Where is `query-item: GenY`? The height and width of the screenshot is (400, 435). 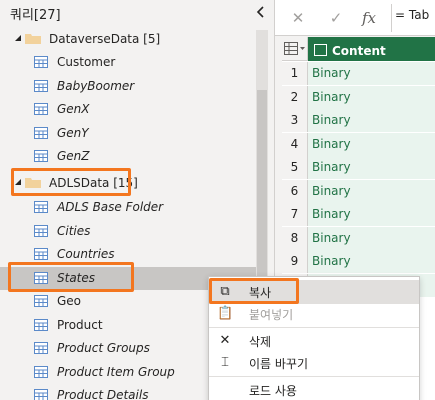 query-item: GenY is located at coordinates (128, 133).